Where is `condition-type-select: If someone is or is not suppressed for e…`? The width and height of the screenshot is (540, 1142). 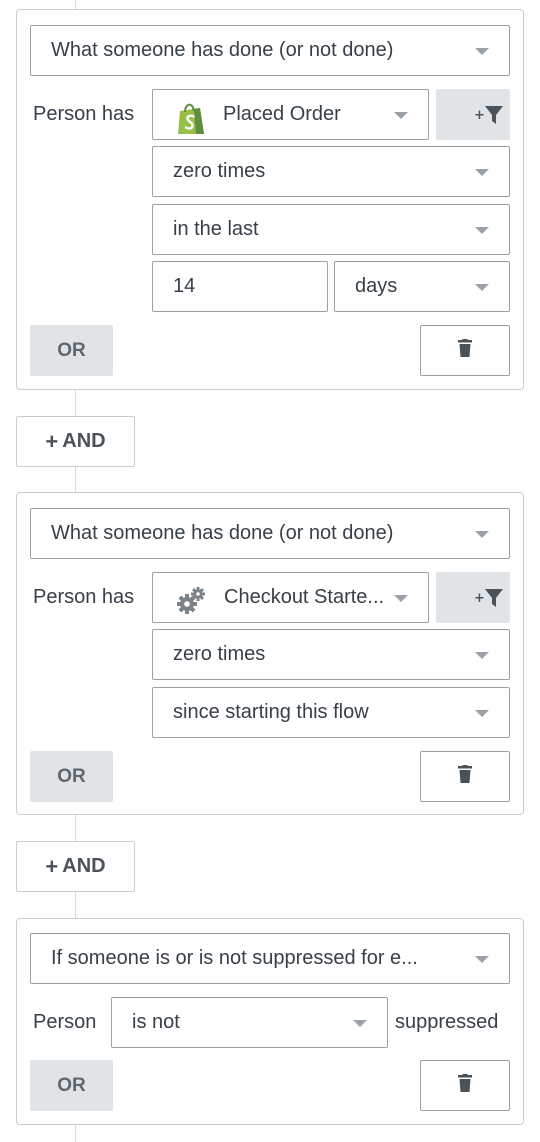
condition-type-select: If someone is or is not suppressed for e… is located at coordinates (270, 958).